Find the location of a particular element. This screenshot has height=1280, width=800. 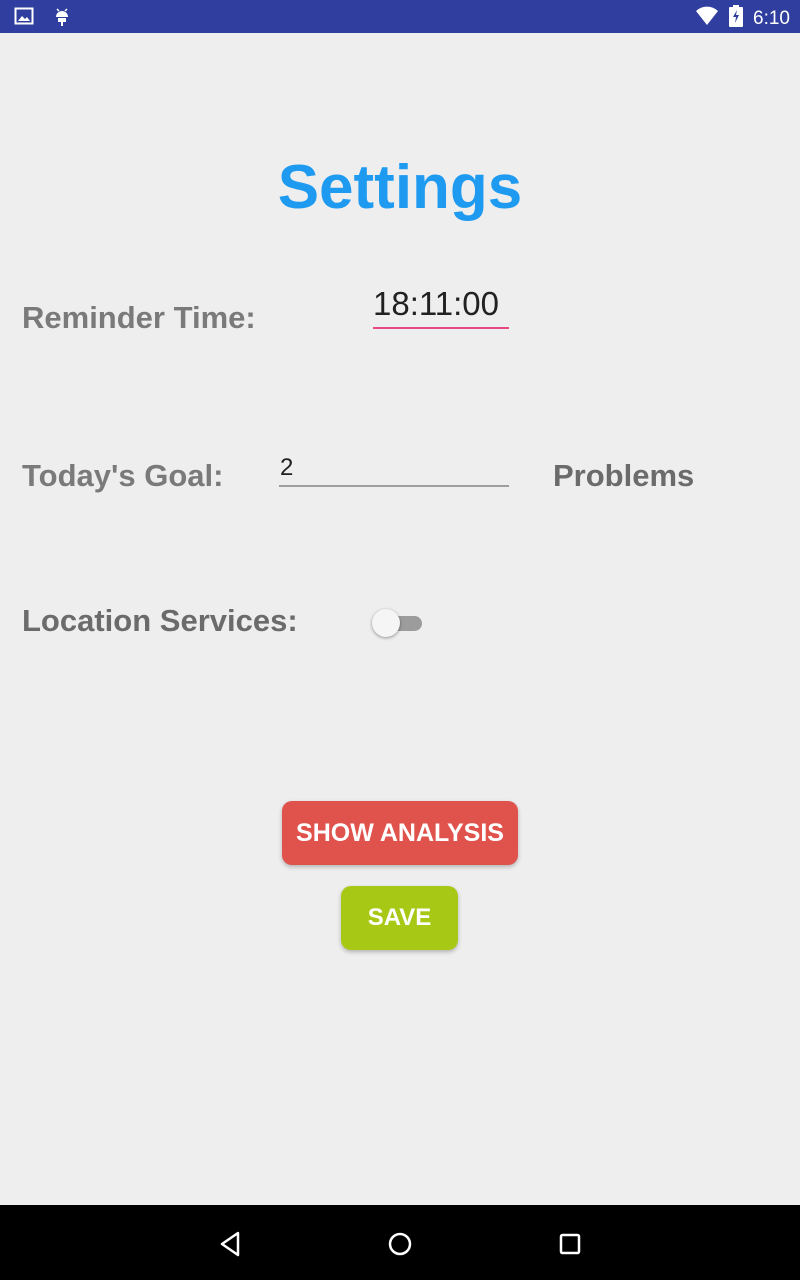

navigation-bar is located at coordinates (400, 1242).